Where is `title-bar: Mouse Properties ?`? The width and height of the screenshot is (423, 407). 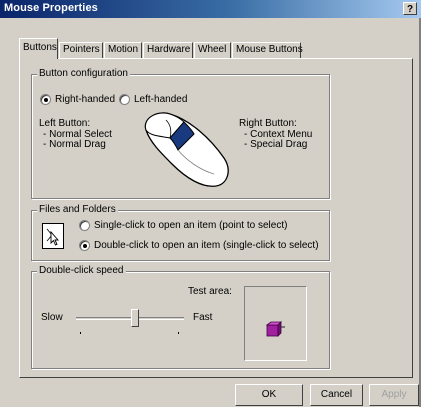
title-bar: Mouse Properties ? is located at coordinates (210, 9).